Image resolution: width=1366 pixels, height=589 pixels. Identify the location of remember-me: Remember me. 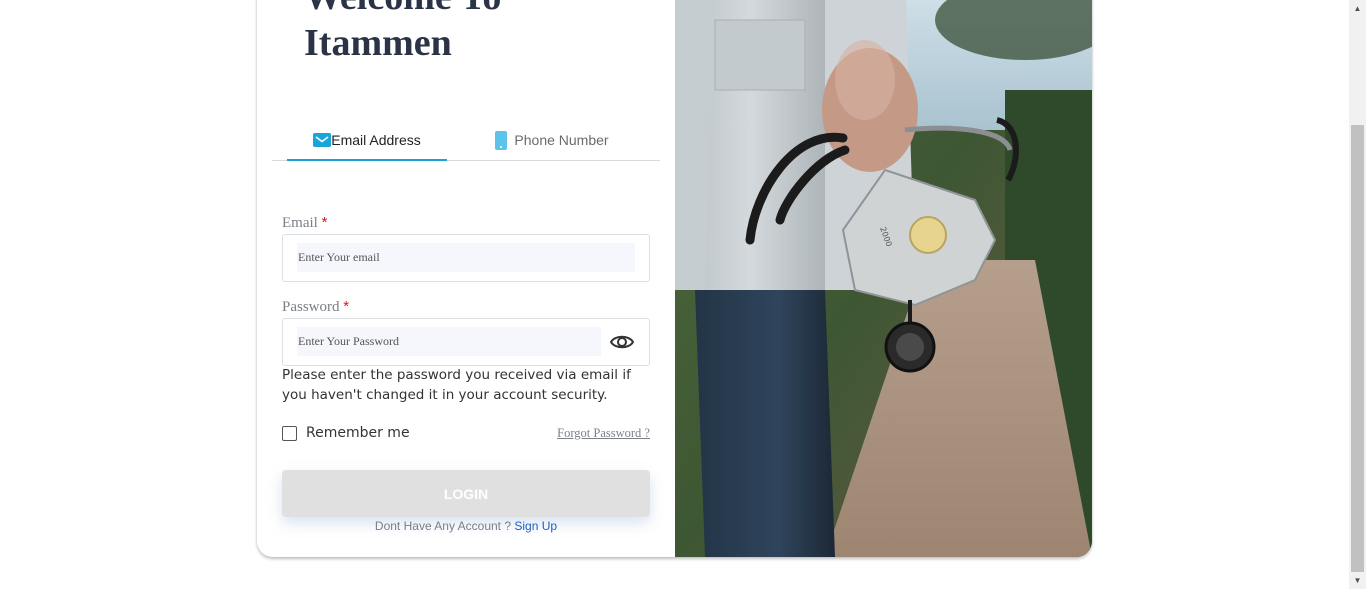
(346, 433).